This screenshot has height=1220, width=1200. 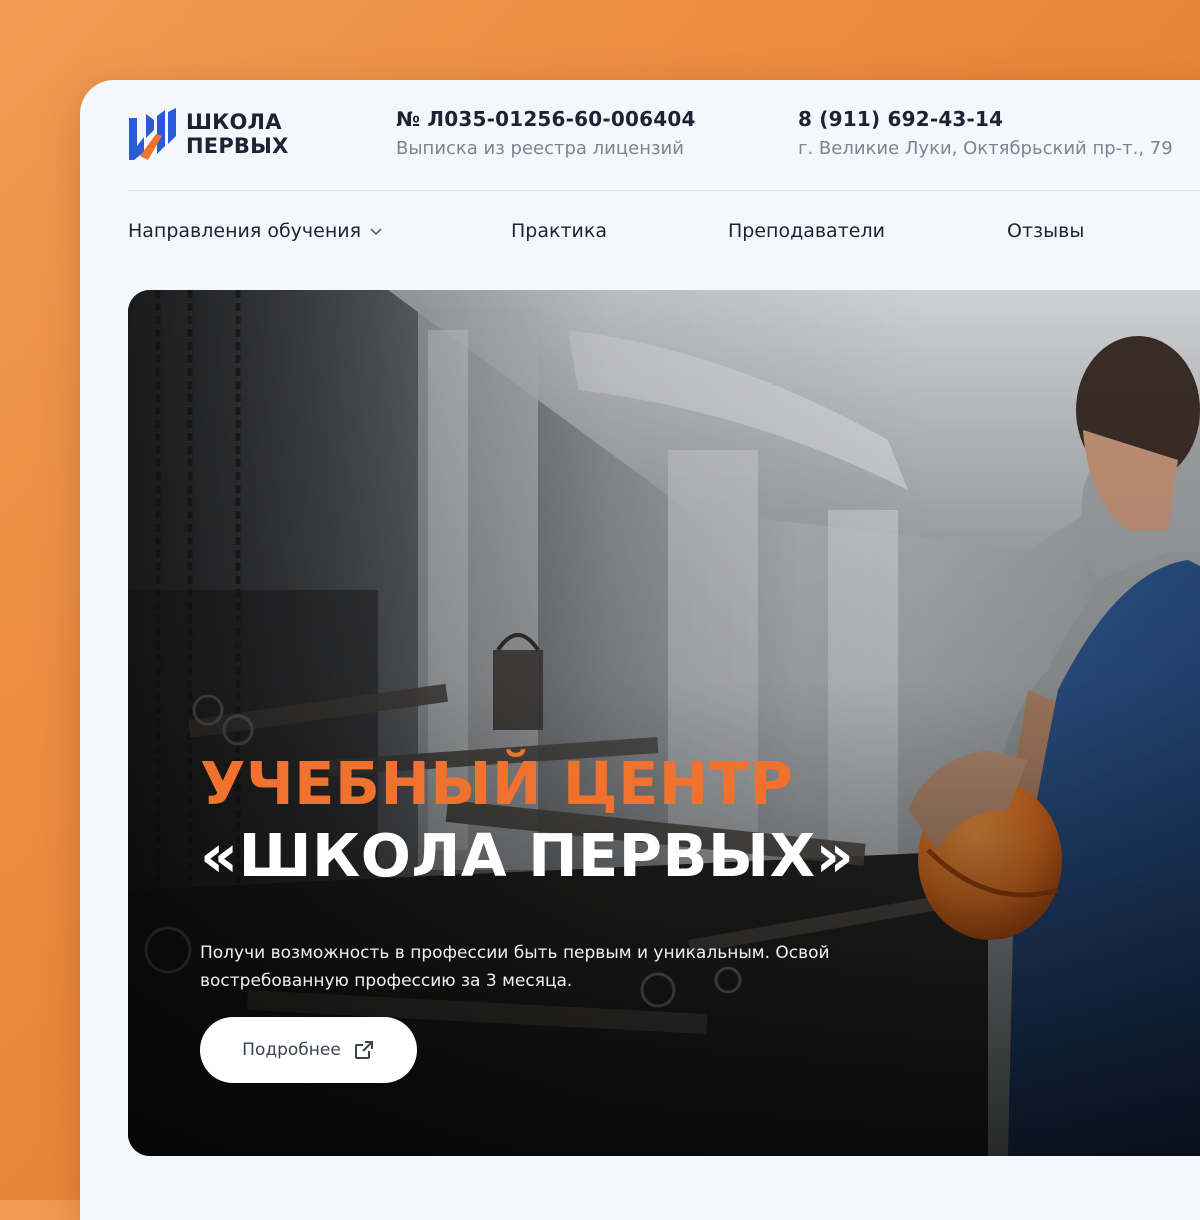 I want to click on nav-item-label: Направления обучения, so click(x=245, y=231).